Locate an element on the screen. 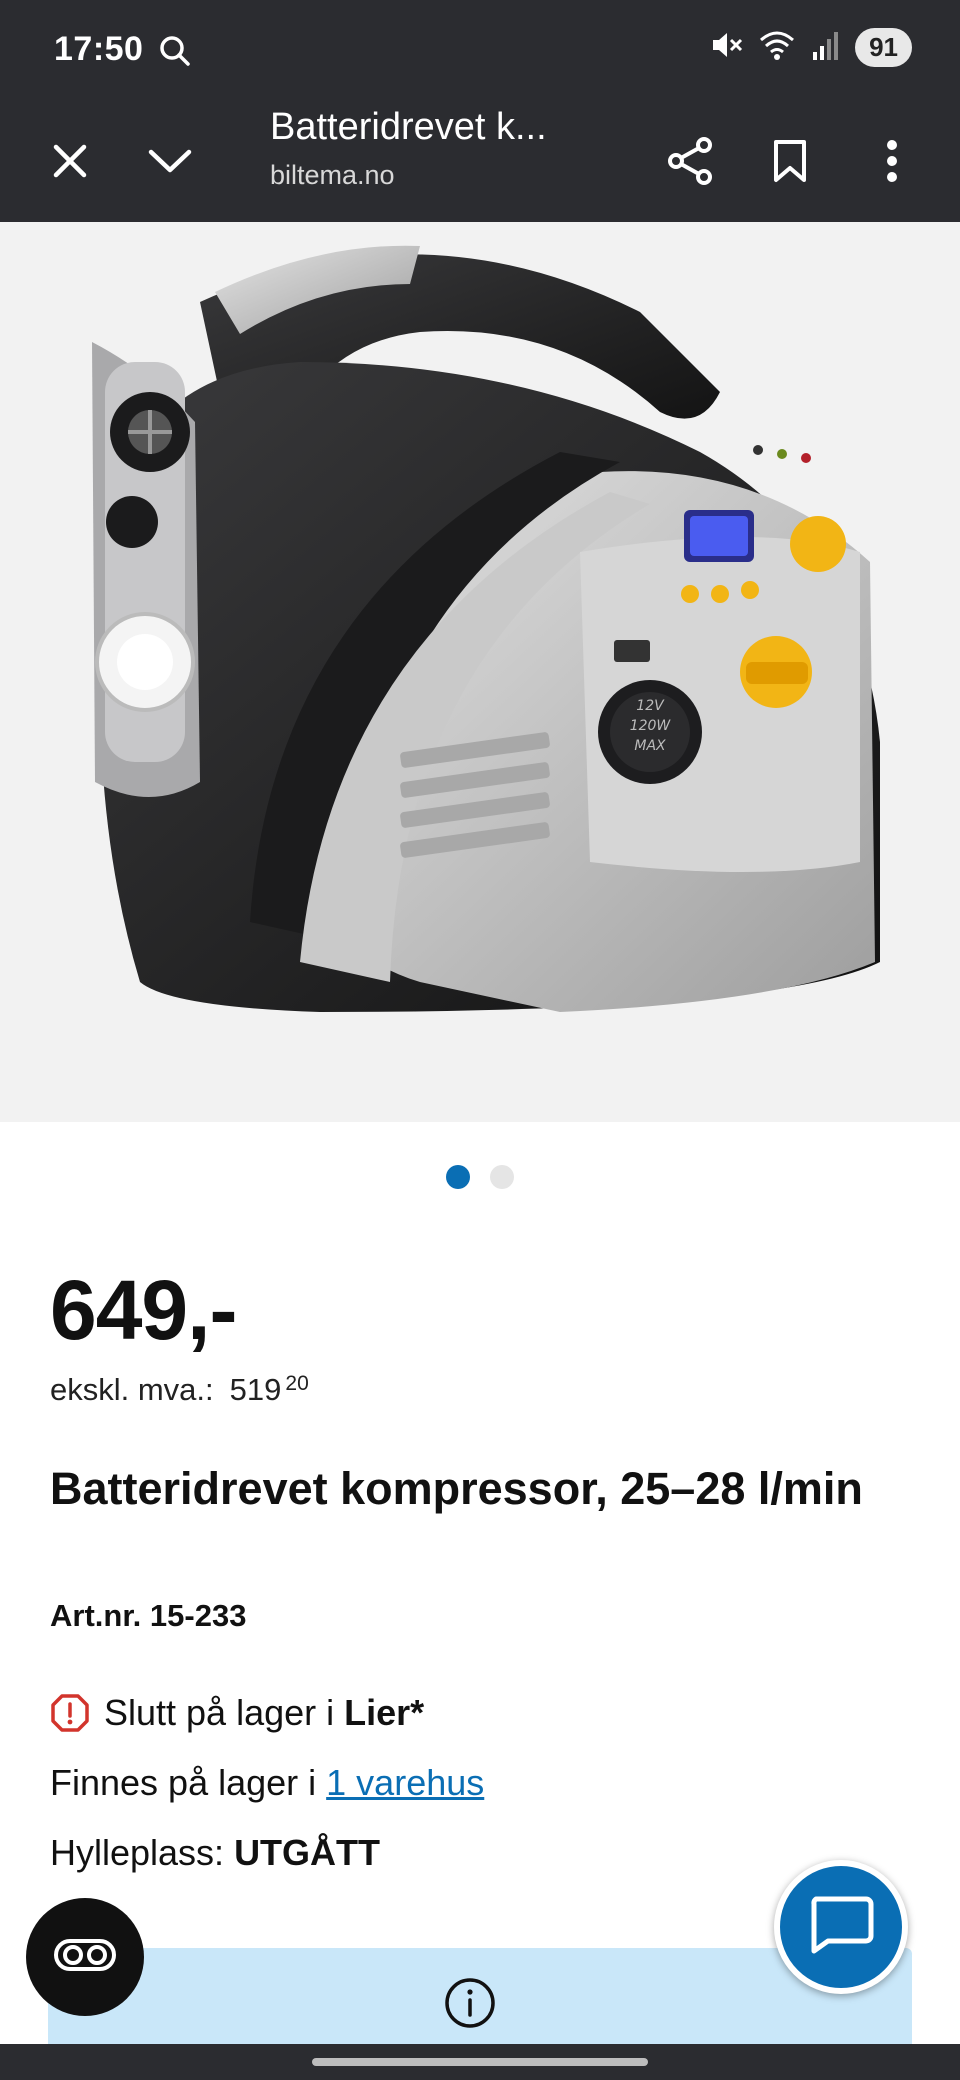 This screenshot has width=960, height=2080. battery-badge: 91 is located at coordinates (883, 47).